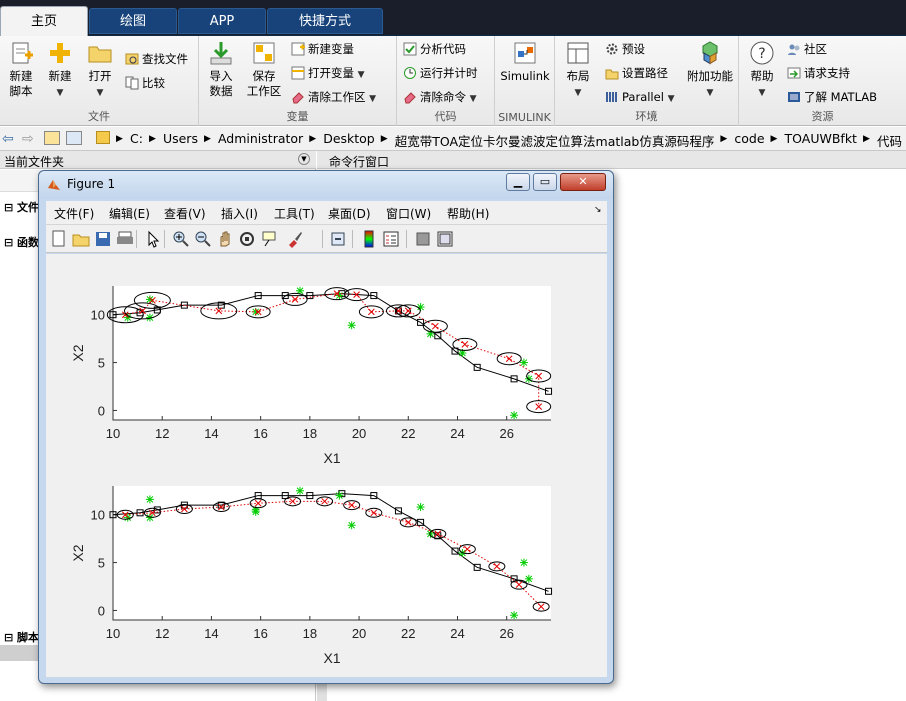 This screenshot has width=906, height=701. What do you see at coordinates (578, 53) in the screenshot?
I see `layout-icon` at bounding box center [578, 53].